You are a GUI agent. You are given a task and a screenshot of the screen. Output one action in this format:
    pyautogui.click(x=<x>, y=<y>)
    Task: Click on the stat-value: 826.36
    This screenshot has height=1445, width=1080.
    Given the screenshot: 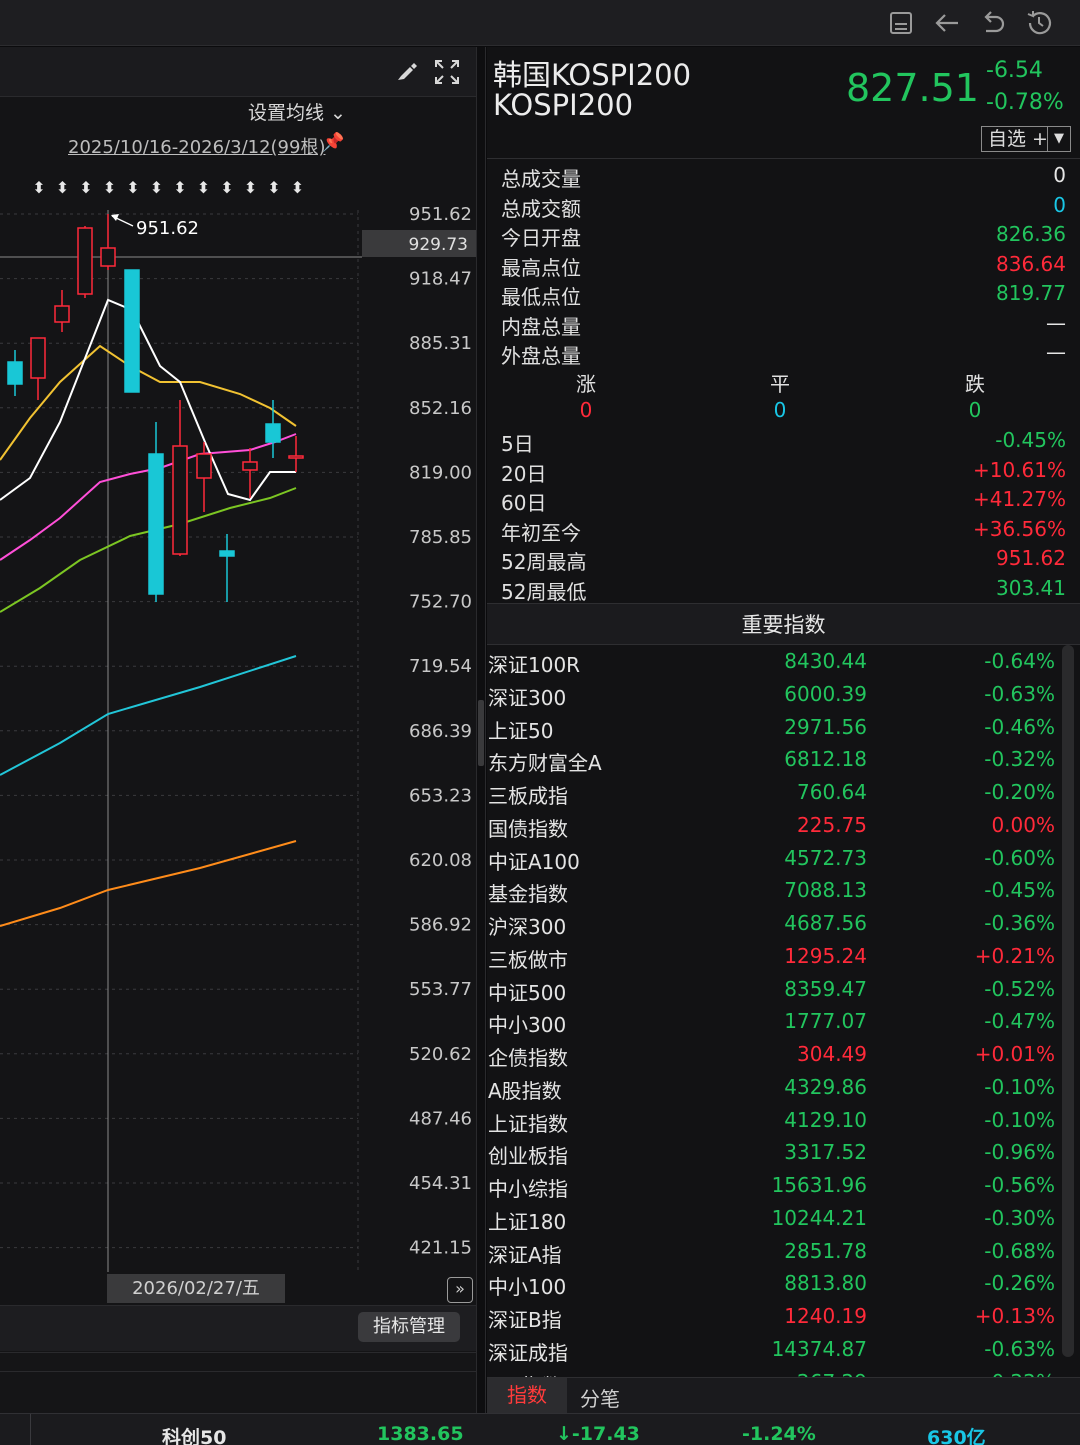 What is the action you would take?
    pyautogui.click(x=1031, y=234)
    